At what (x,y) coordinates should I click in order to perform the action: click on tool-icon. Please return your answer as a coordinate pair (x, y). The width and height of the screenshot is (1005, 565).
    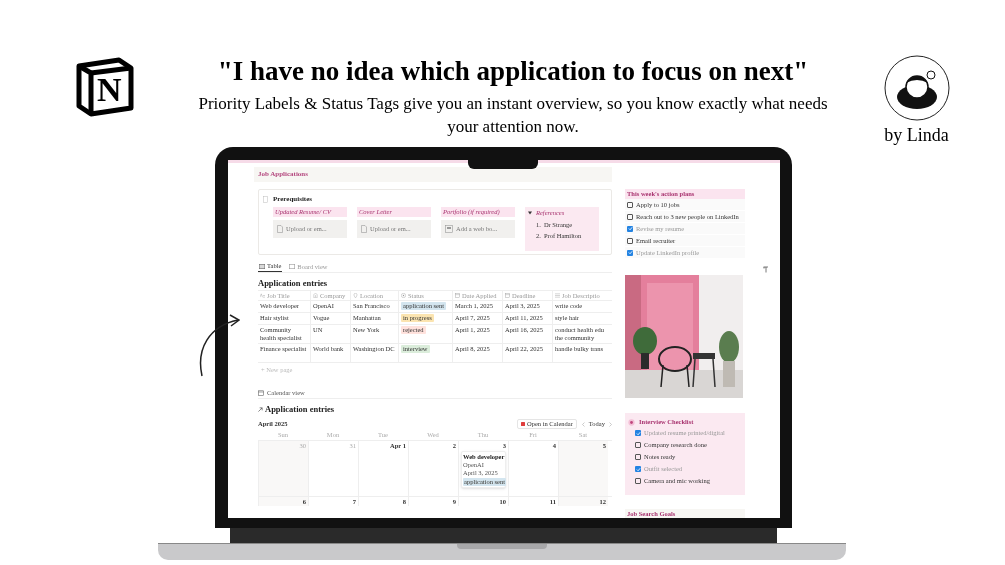
    Looking at the image, I should click on (766, 269).